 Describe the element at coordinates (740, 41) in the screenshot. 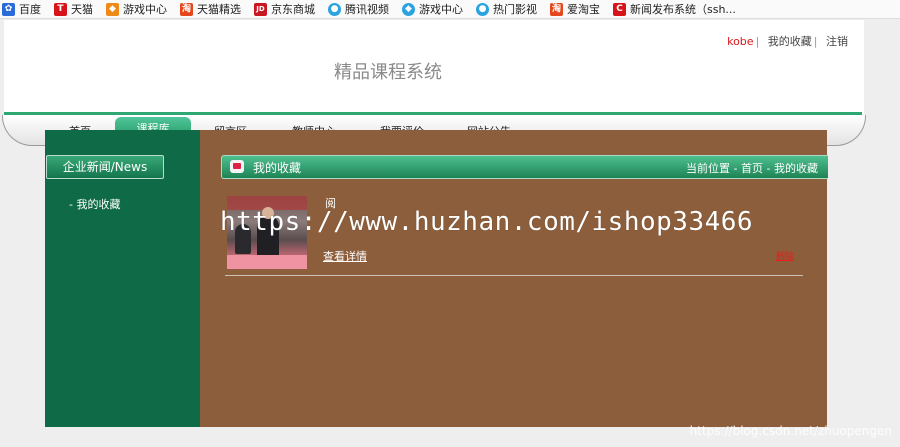

I see `username-link: kobe` at that location.